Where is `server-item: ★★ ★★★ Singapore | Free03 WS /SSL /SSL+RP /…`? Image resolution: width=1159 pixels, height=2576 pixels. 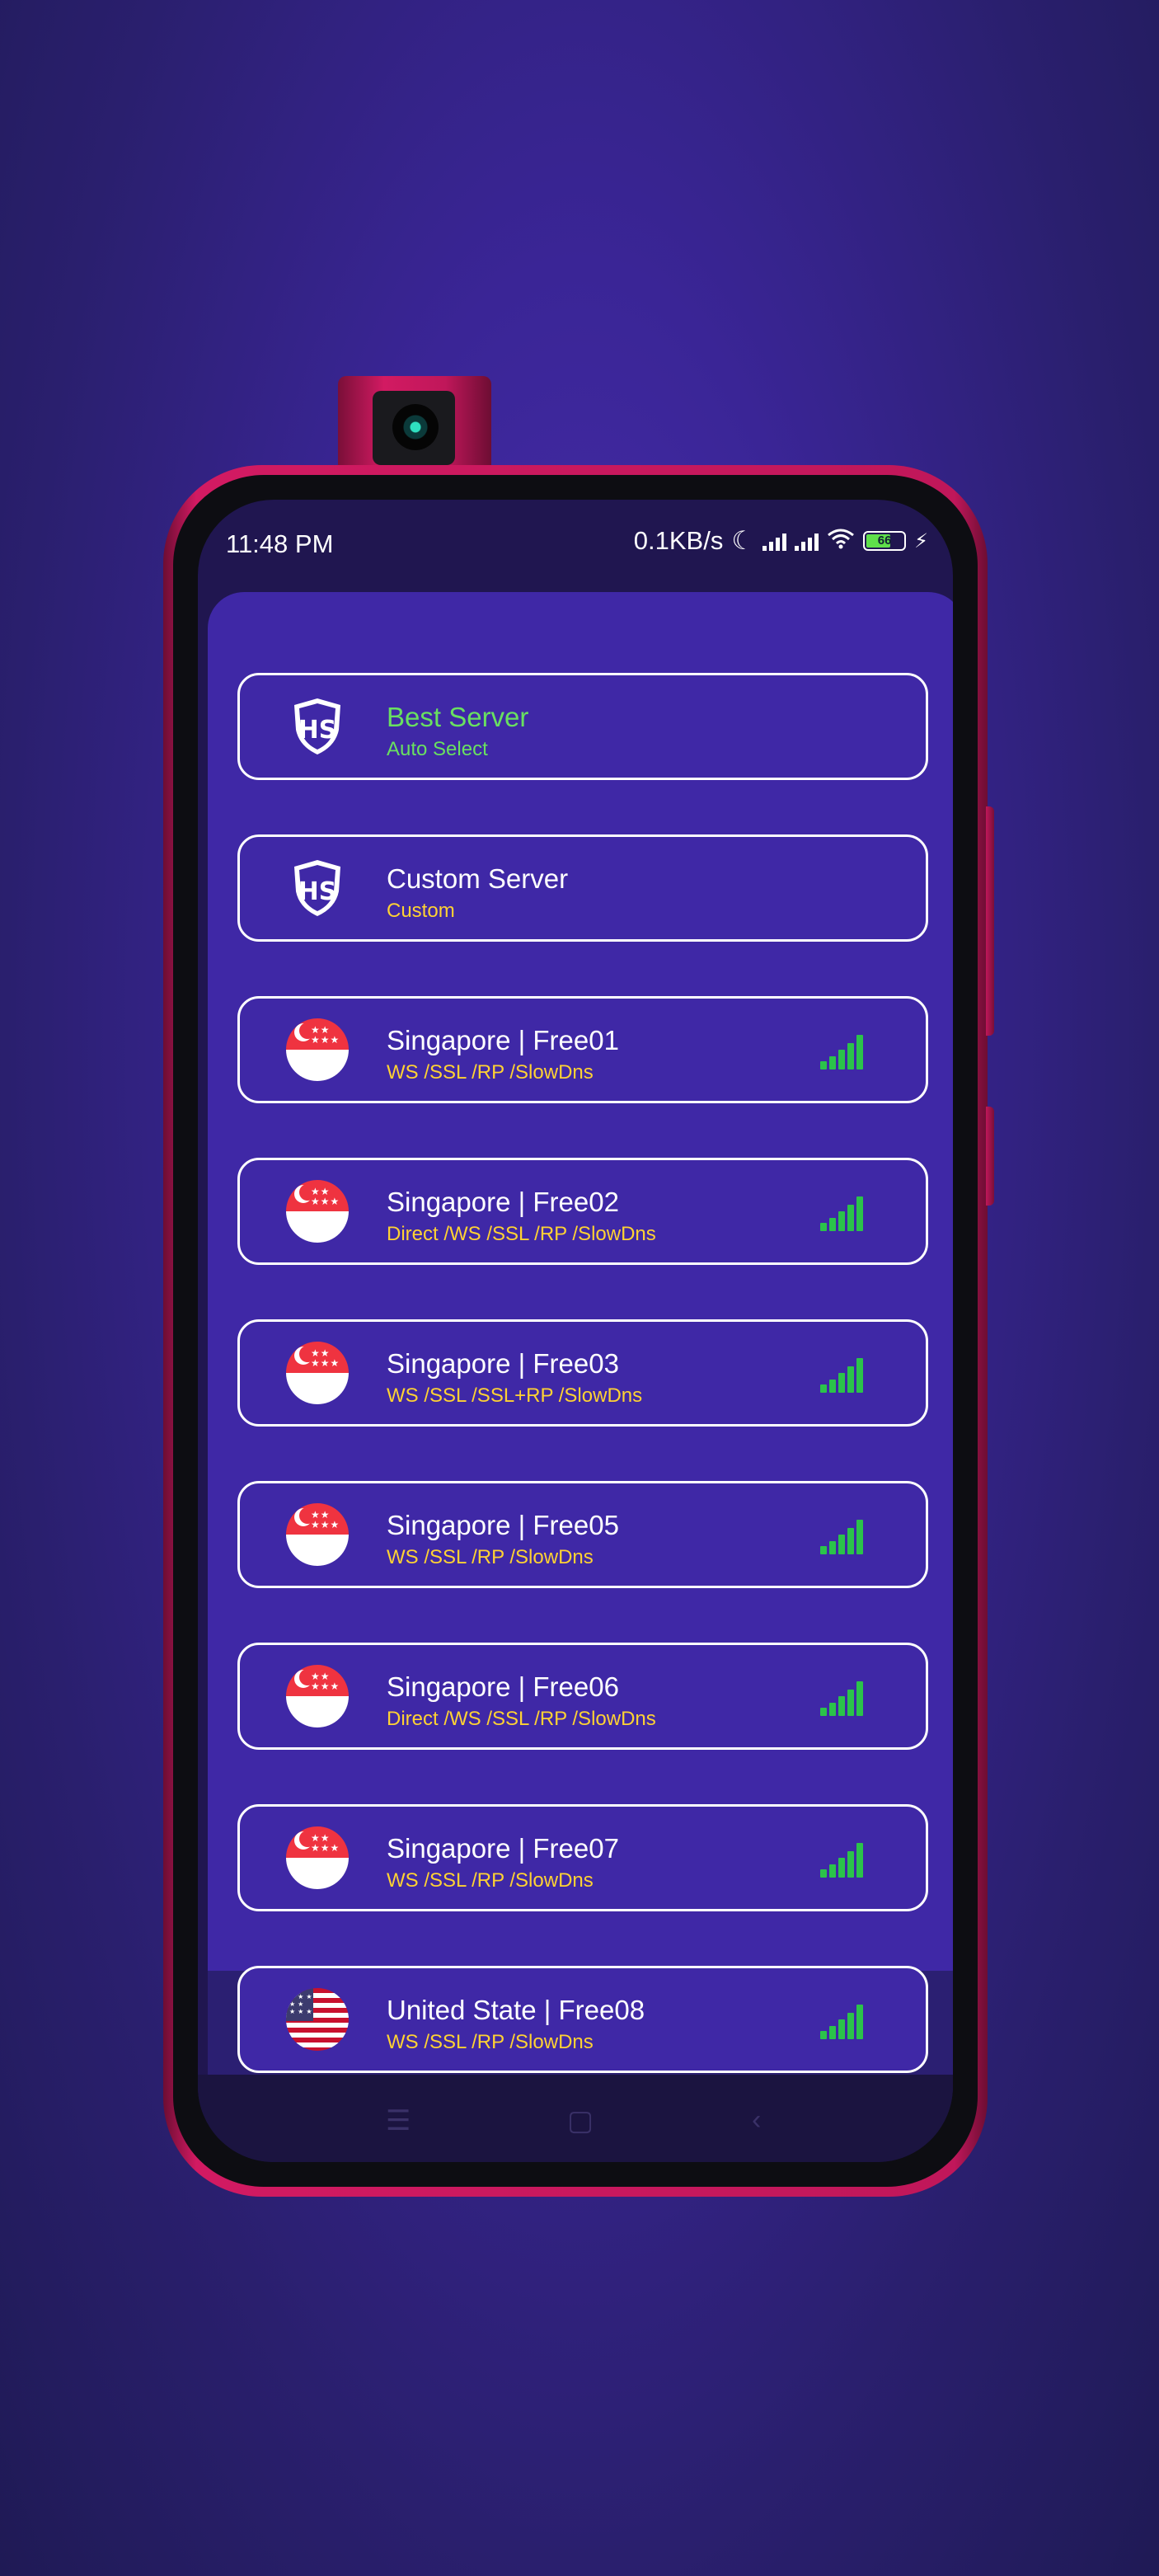
server-item: ★★ ★★★ Singapore | Free03 WS /SSL /SSL+RP /… is located at coordinates (583, 1373).